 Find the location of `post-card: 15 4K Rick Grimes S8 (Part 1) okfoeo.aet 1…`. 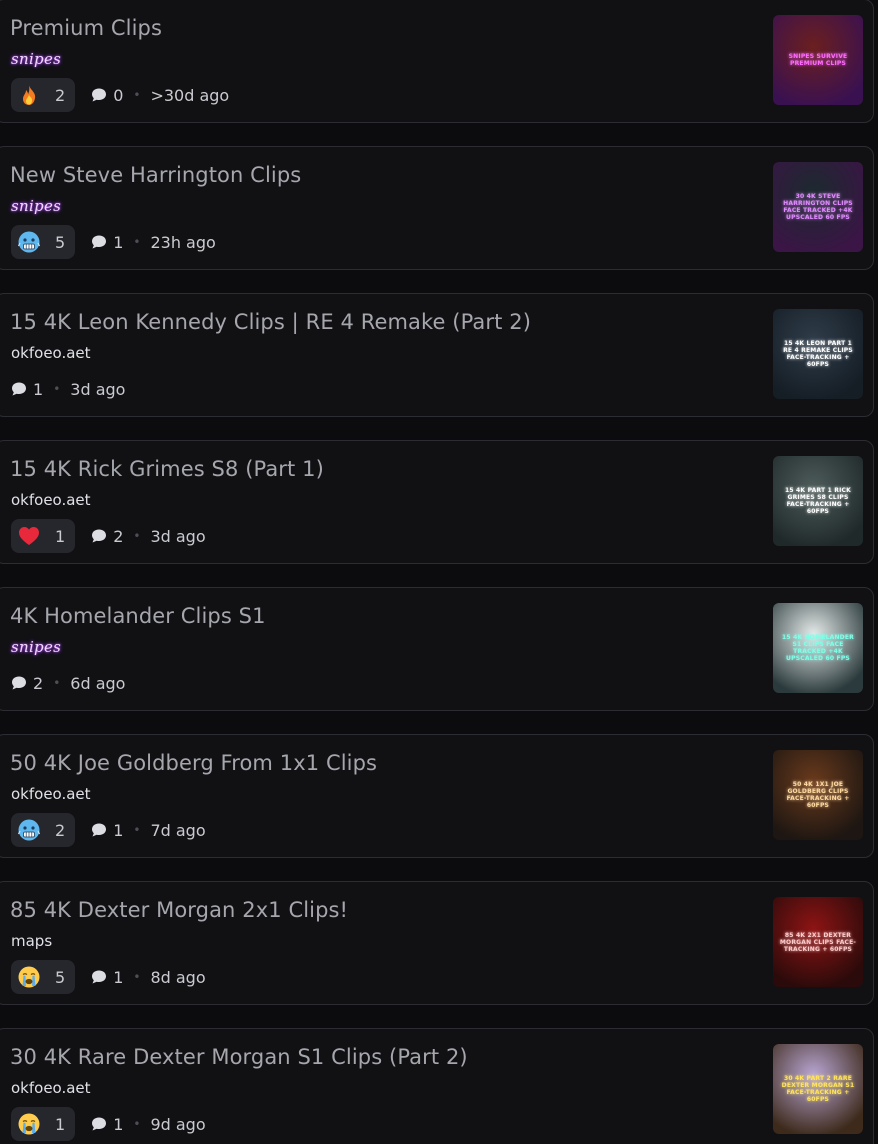

post-card: 15 4K Rick Grimes S8 (Part 1) okfoeo.aet 1… is located at coordinates (437, 502).